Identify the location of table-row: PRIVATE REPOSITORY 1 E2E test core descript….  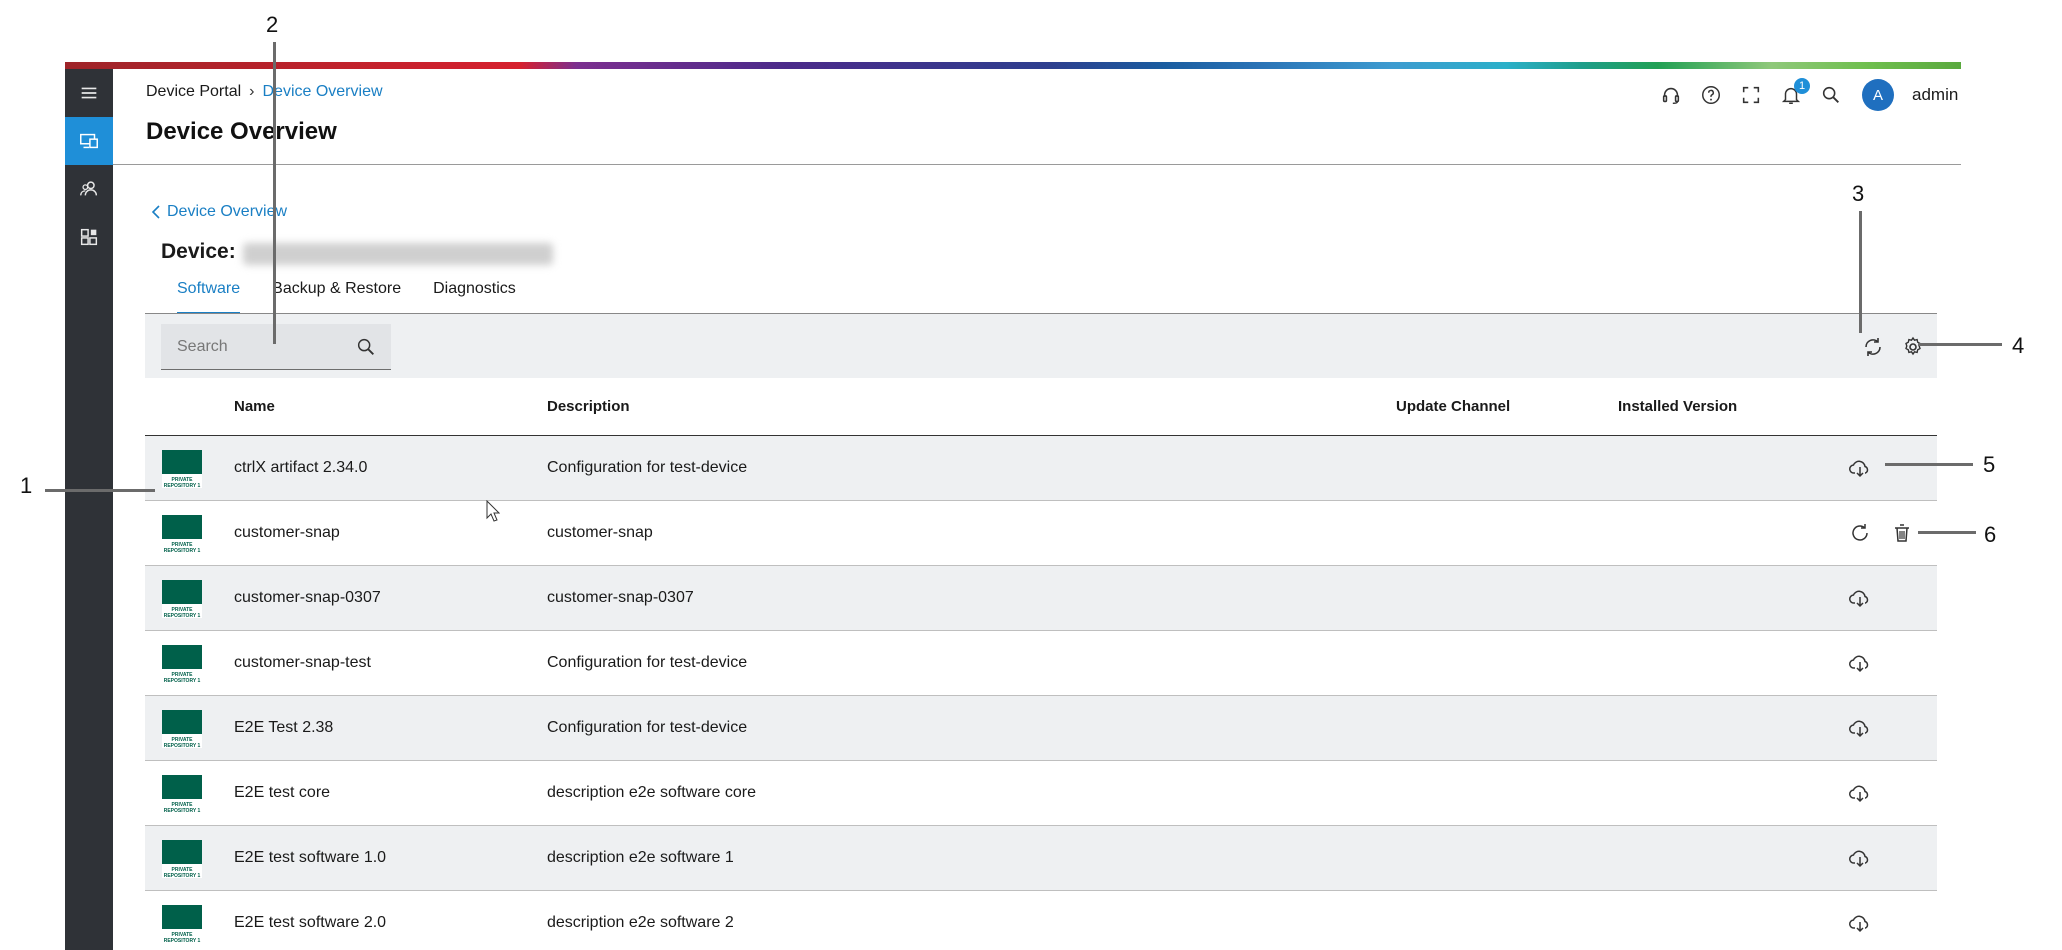
(1041, 793).